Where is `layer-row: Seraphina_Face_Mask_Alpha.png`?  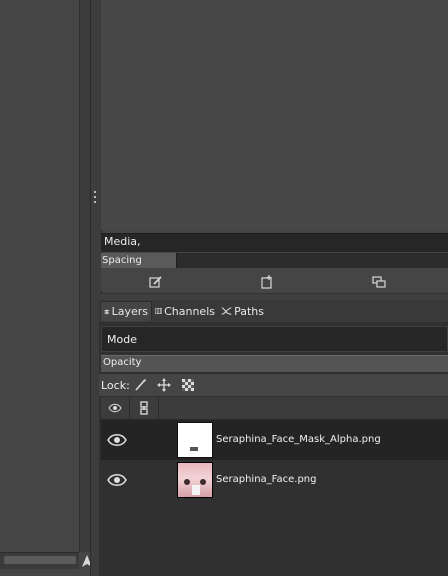
layer-row: Seraphina_Face_Mask_Alpha.png is located at coordinates (274, 440).